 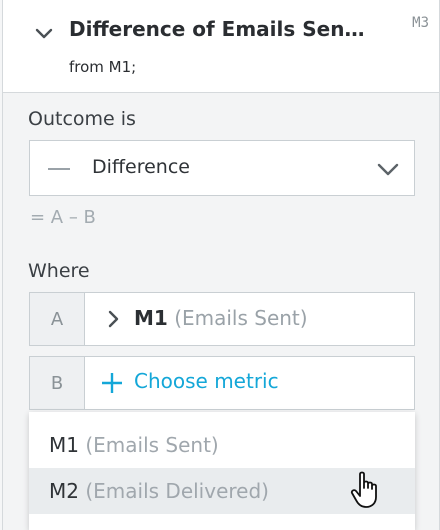 I want to click on metric-row-a: A M1 (Emails Sent), so click(x=222, y=319).